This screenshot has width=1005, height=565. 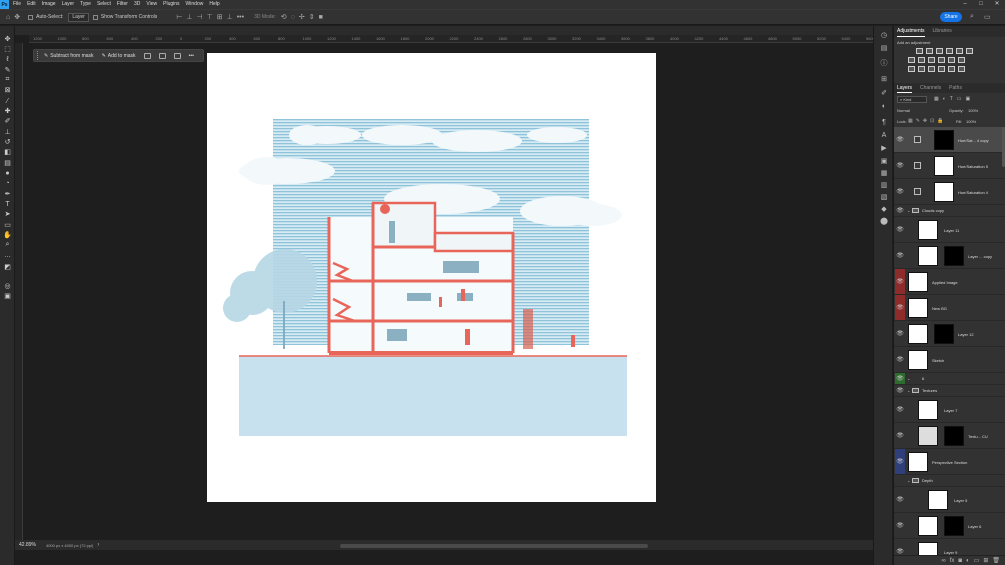 What do you see at coordinates (147, 55) in the screenshot?
I see `invert-mask-icon` at bounding box center [147, 55].